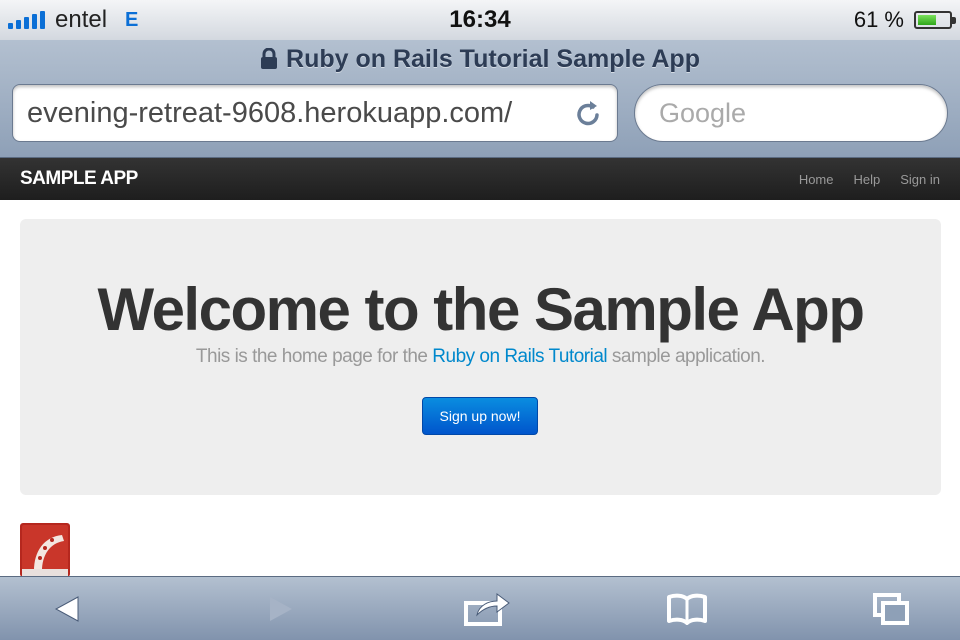  I want to click on tabs-icon, so click(891, 609).